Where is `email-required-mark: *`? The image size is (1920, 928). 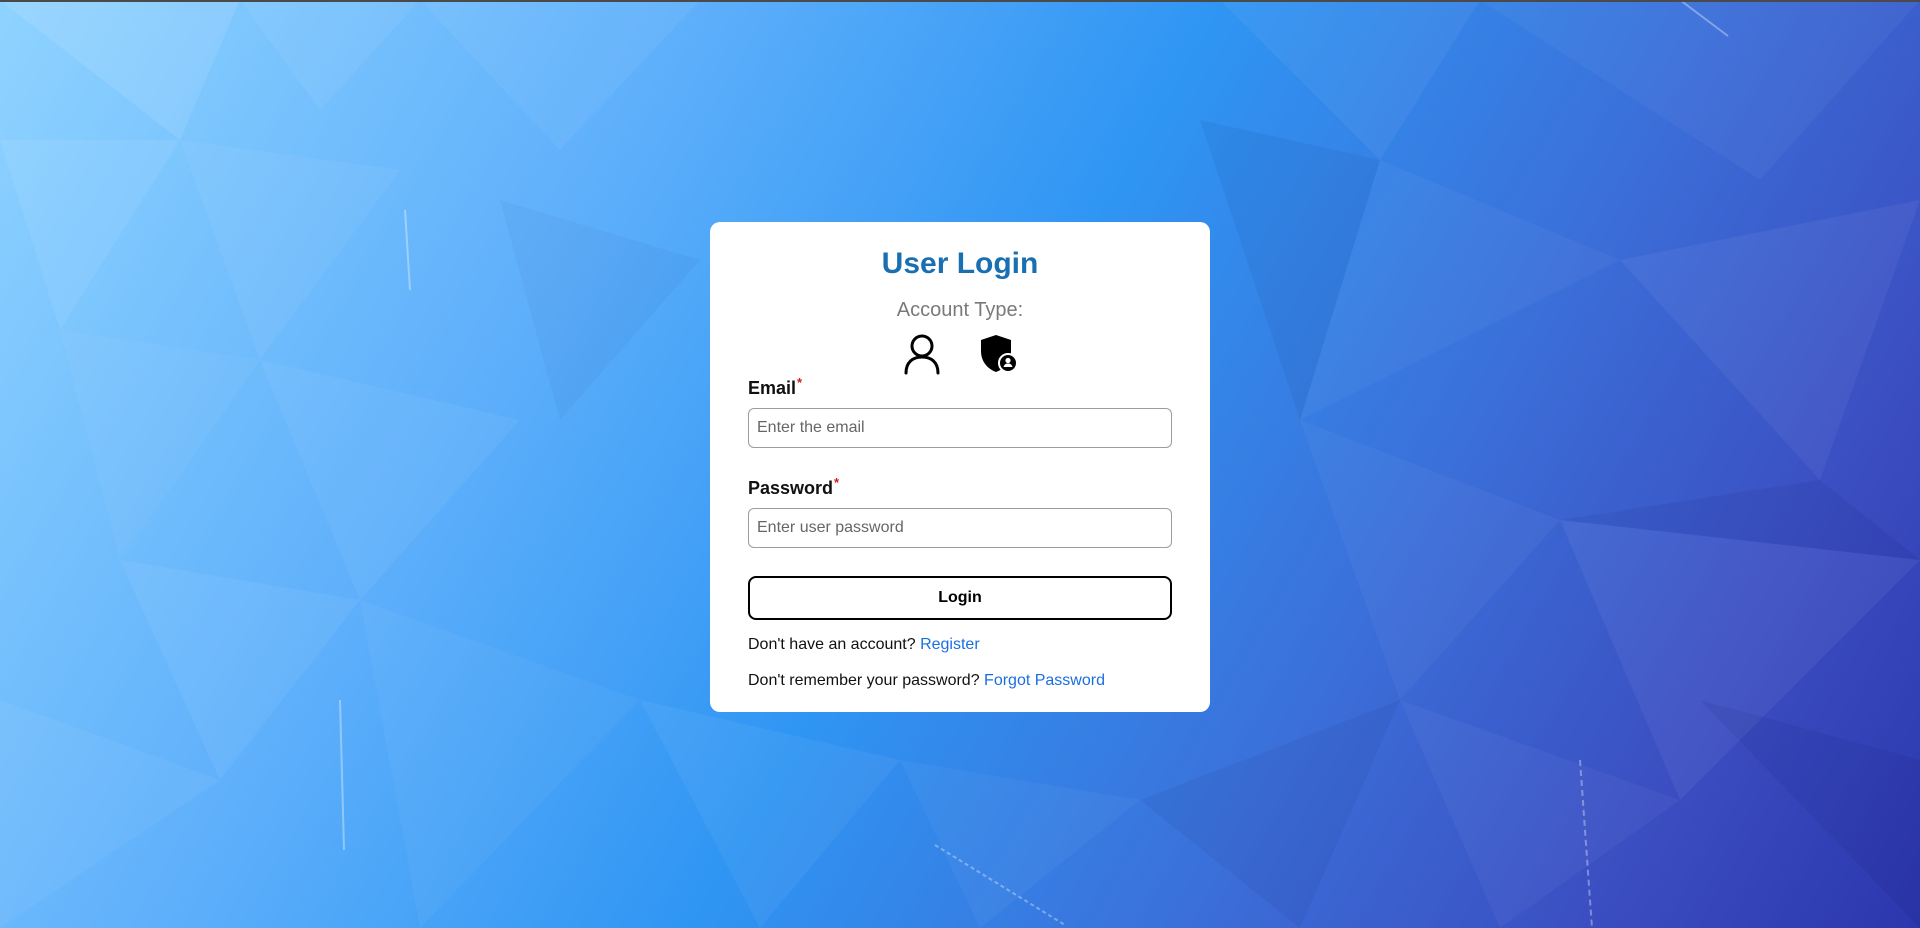
email-required-mark: * is located at coordinates (800, 382).